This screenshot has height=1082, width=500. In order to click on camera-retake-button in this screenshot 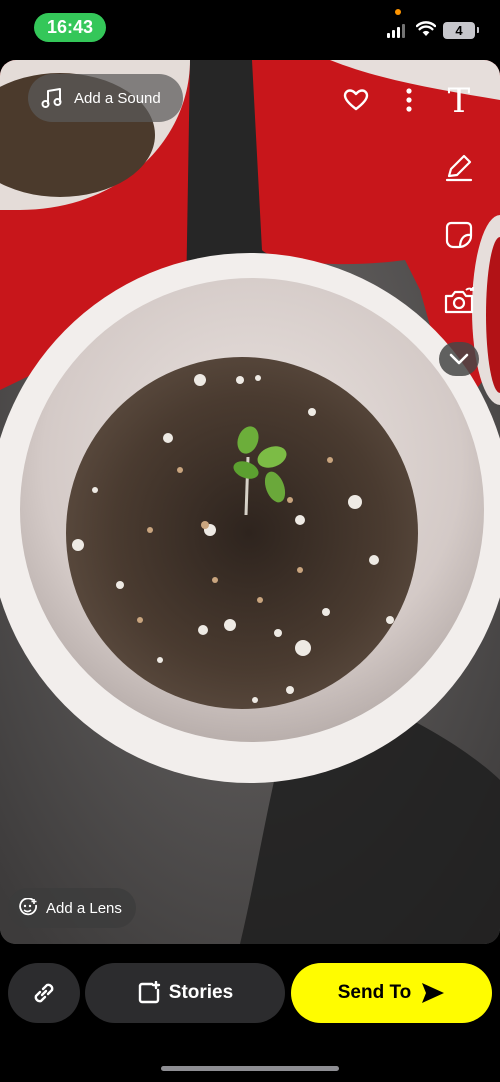, I will do `click(459, 301)`.